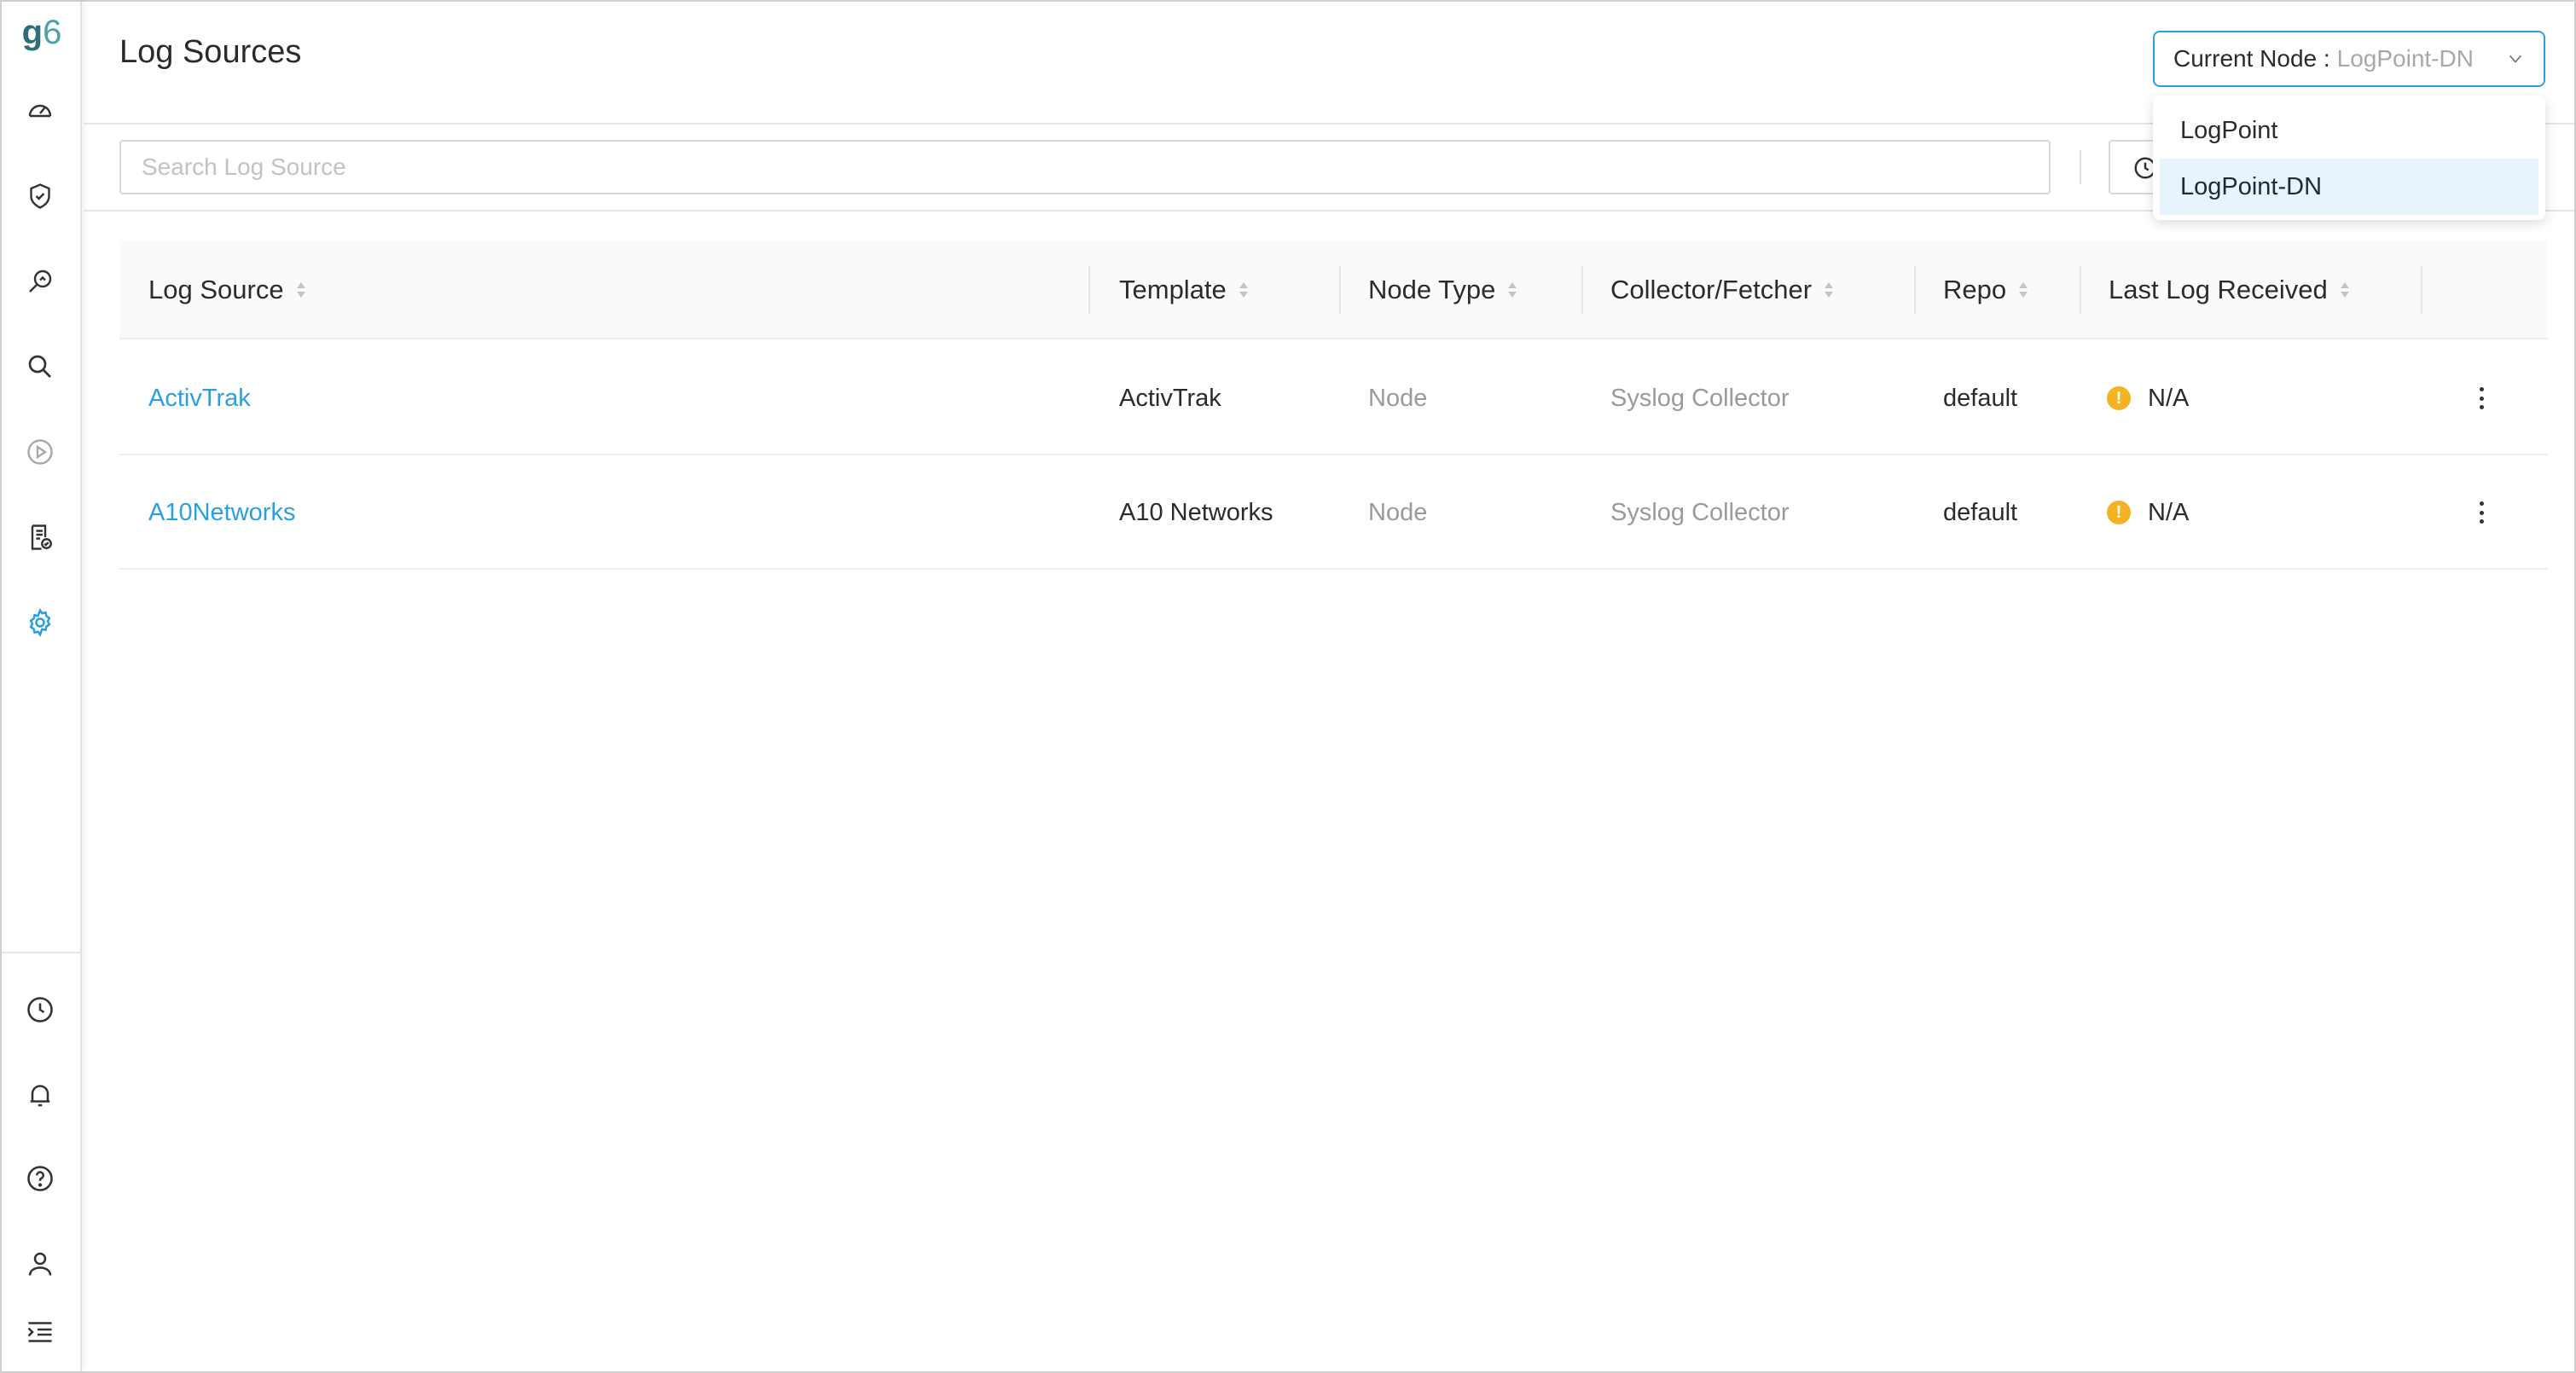  What do you see at coordinates (2349, 187) in the screenshot?
I see `node-option-logpoint-dn: LogPoint-DN` at bounding box center [2349, 187].